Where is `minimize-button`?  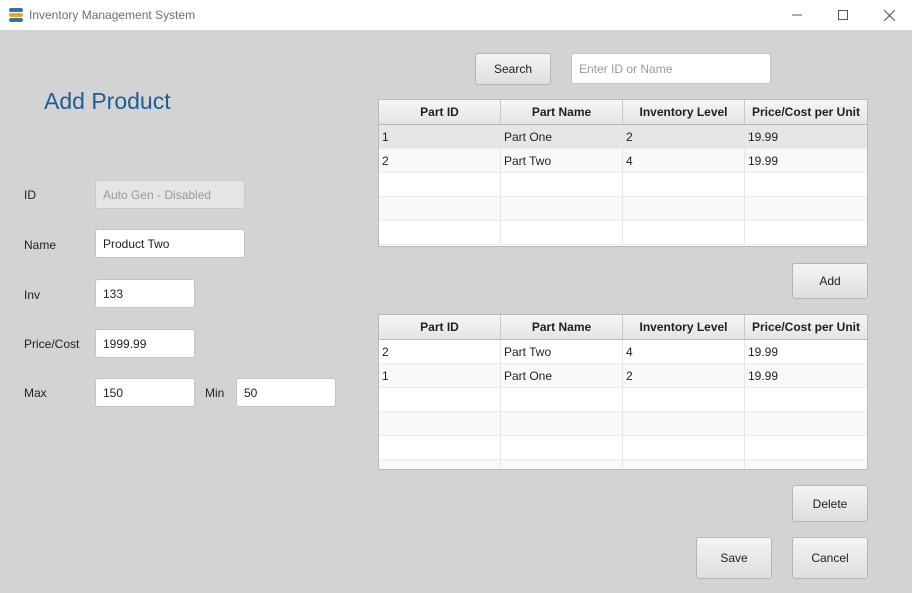 minimize-button is located at coordinates (797, 15).